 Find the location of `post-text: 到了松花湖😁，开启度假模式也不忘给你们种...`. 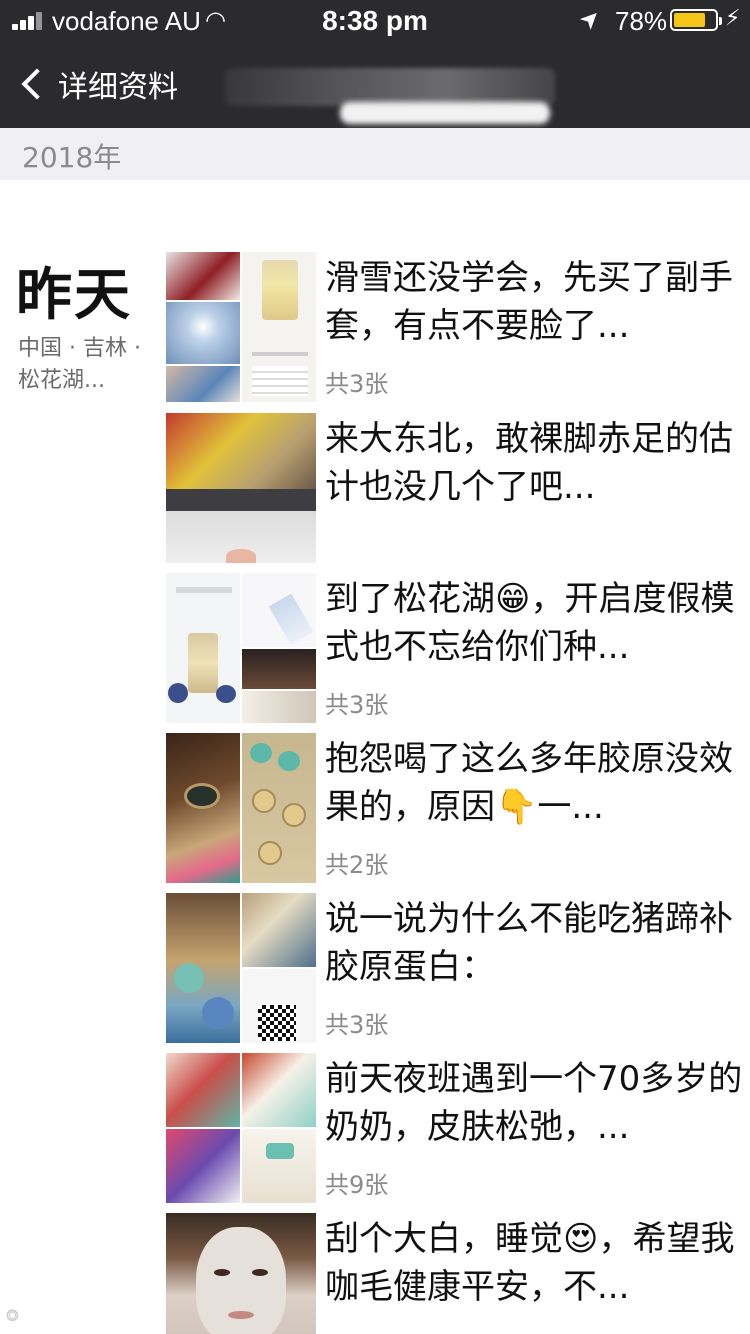

post-text: 到了松花湖😁，开启度假模式也不忘给你们种... is located at coordinates (530, 623).